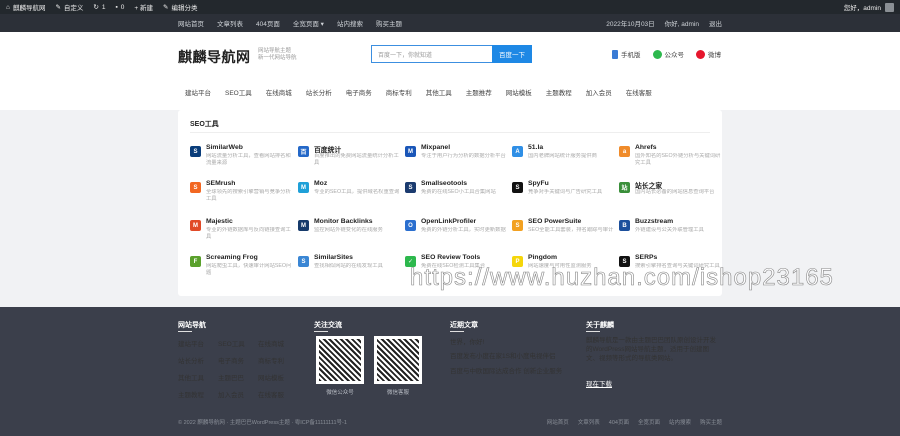 The height and width of the screenshot is (436, 900). I want to click on site-logo: 麒麟导航网, so click(214, 57).